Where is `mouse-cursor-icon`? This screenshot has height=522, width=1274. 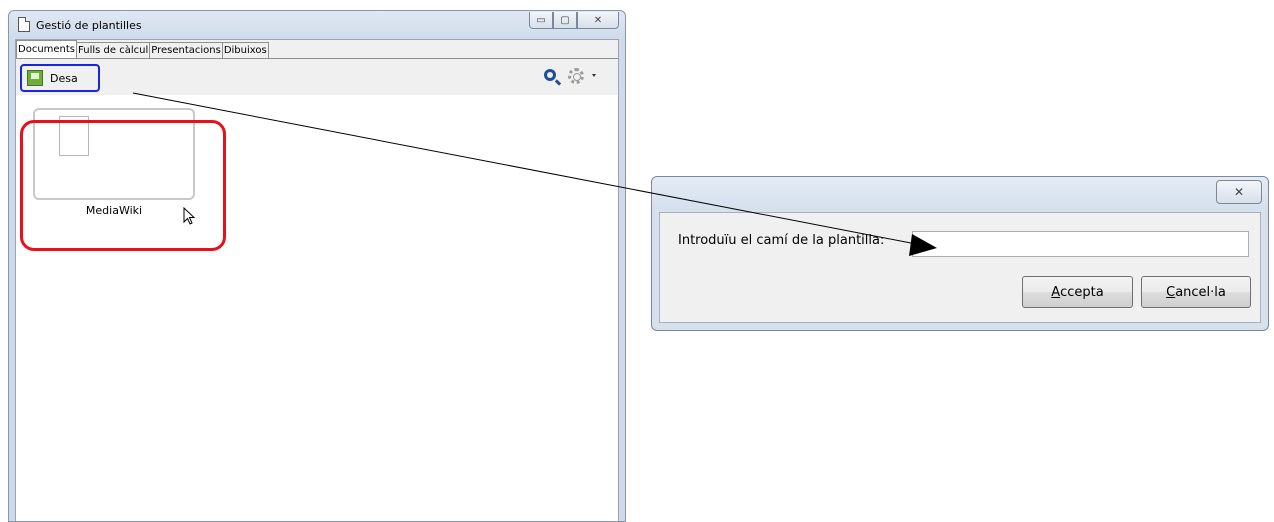 mouse-cursor-icon is located at coordinates (189, 216).